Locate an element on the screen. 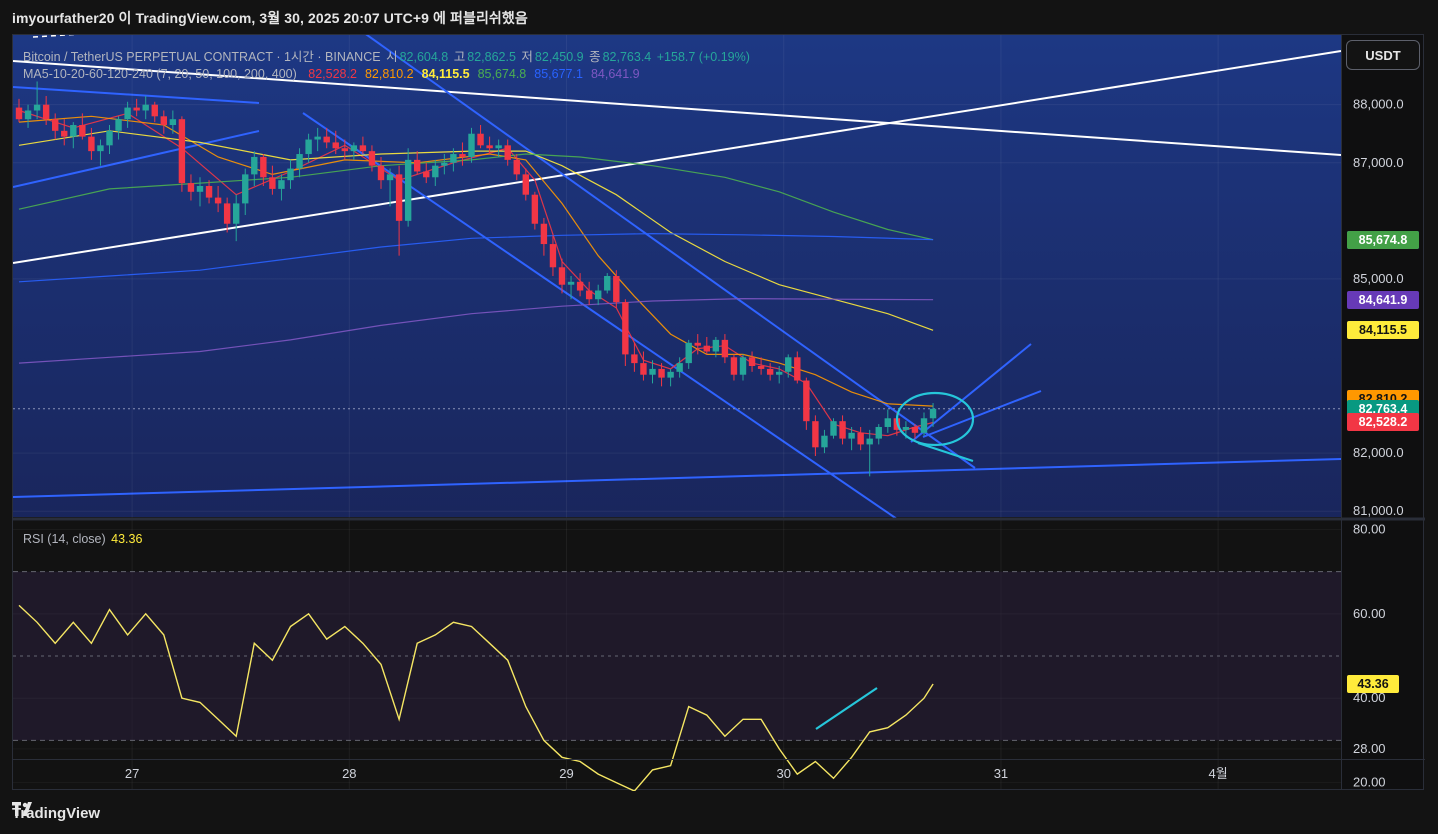 This screenshot has height=834, width=1438. rsi-tick-label: 60.00 is located at coordinates (1369, 613).